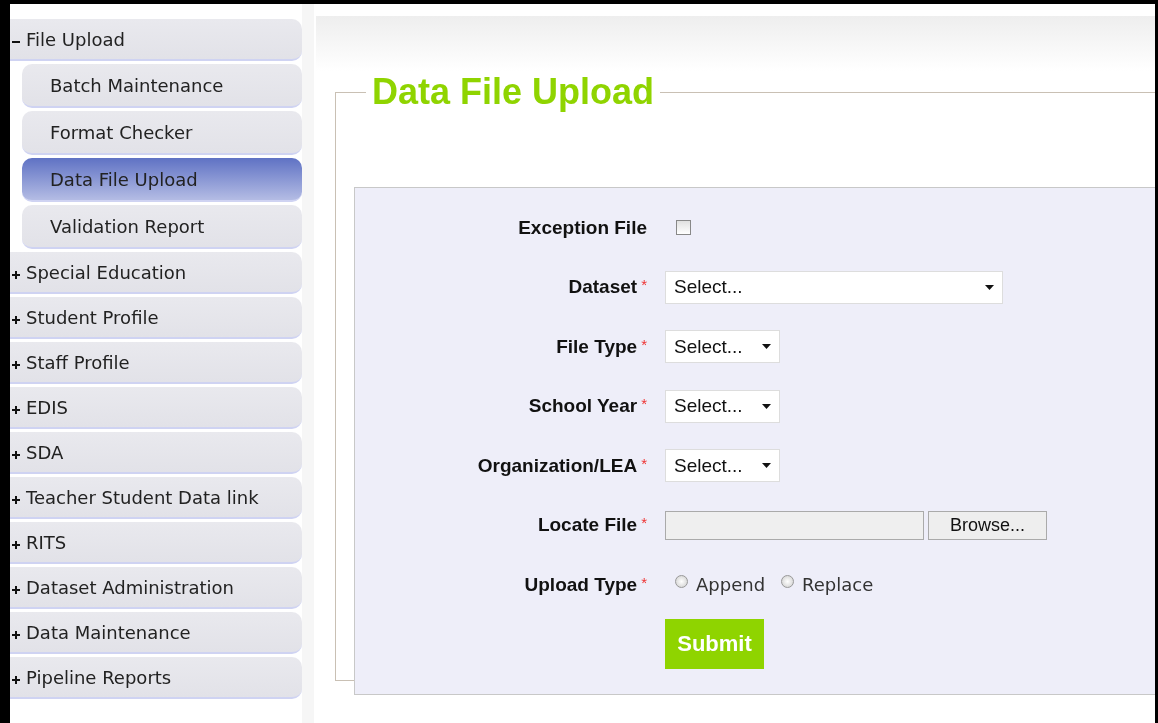  What do you see at coordinates (603, 287) in the screenshot?
I see `field-label: Dataset` at bounding box center [603, 287].